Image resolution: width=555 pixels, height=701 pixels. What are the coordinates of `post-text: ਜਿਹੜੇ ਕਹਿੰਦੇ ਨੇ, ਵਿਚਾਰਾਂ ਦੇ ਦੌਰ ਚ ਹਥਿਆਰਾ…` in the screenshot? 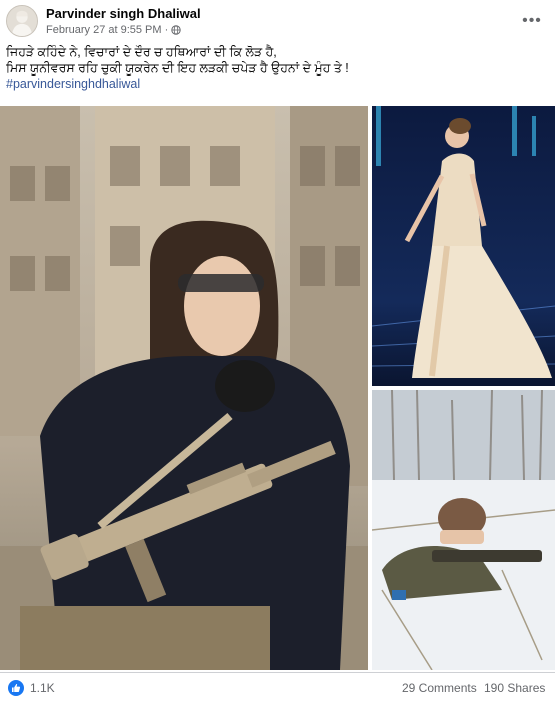 It's located at (276, 68).